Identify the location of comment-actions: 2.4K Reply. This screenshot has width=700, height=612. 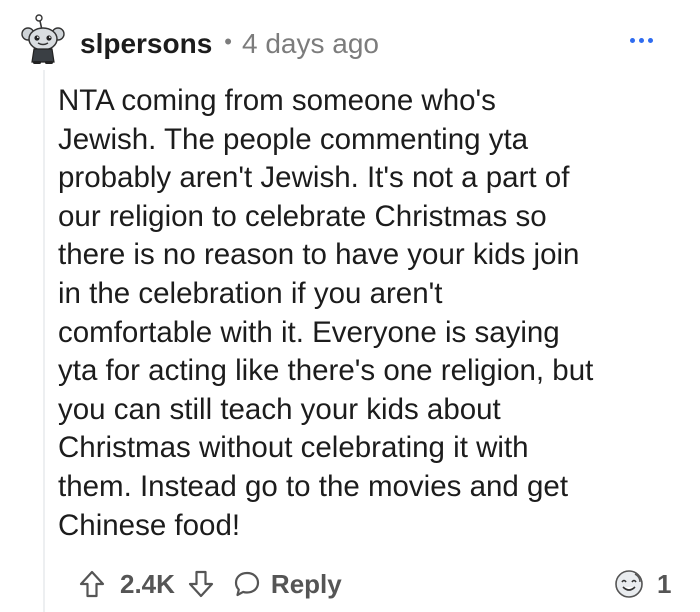
(210, 584).